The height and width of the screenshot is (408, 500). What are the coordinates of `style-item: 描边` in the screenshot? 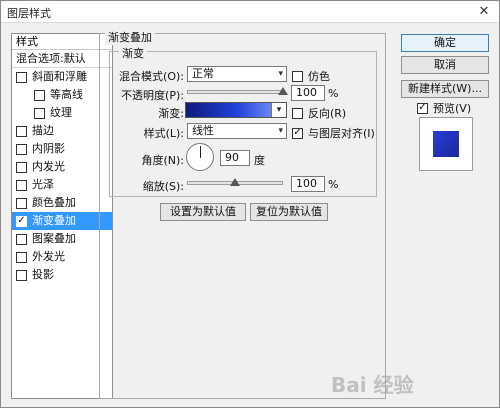 It's located at (62, 131).